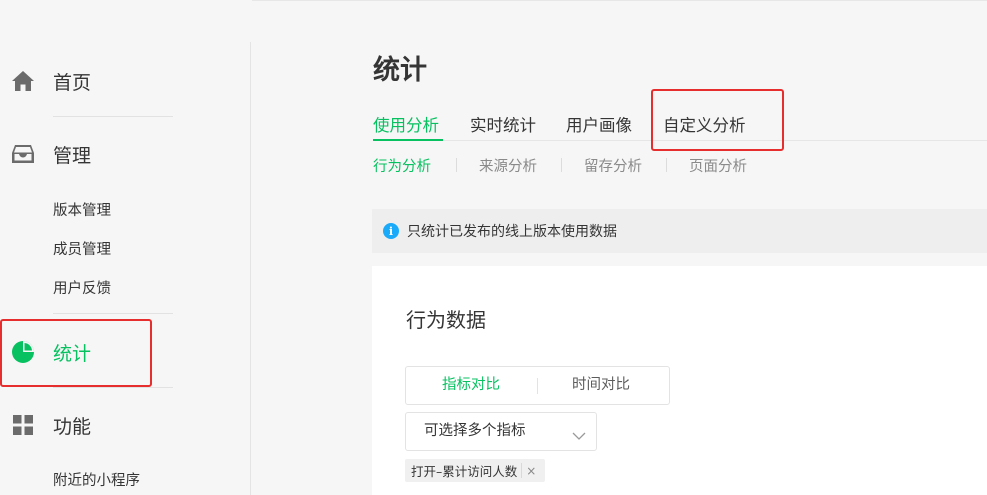  Describe the element at coordinates (464, 471) in the screenshot. I see `metric-tag-label: 打开–累计访问人数` at that location.